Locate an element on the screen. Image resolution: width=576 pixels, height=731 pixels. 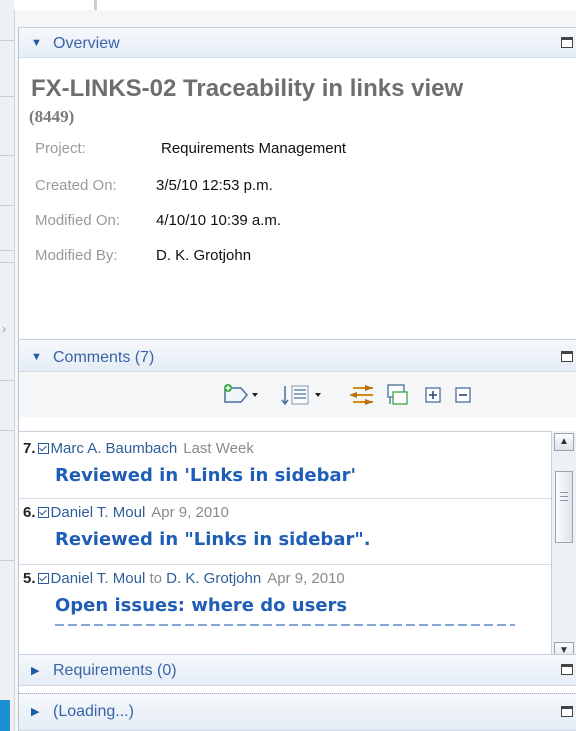
reply-icon is located at coordinates (397, 394).